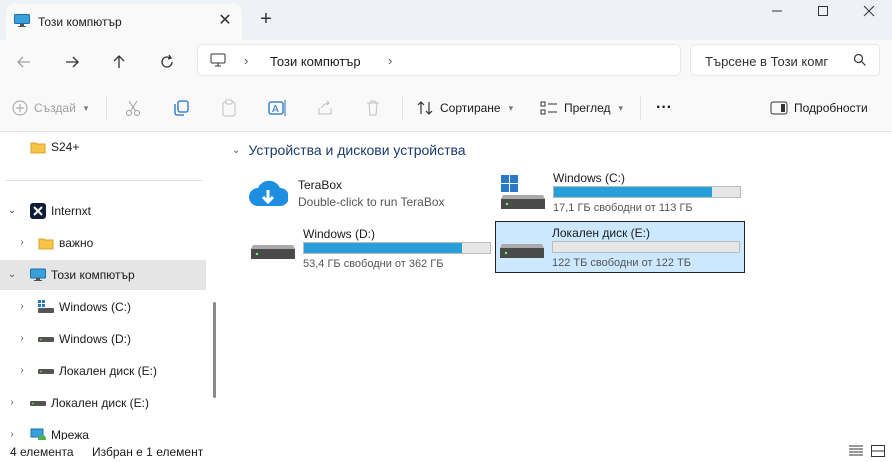 This screenshot has height=462, width=892. Describe the element at coordinates (42, 452) in the screenshot. I see `item-count: 4 елемента` at that location.